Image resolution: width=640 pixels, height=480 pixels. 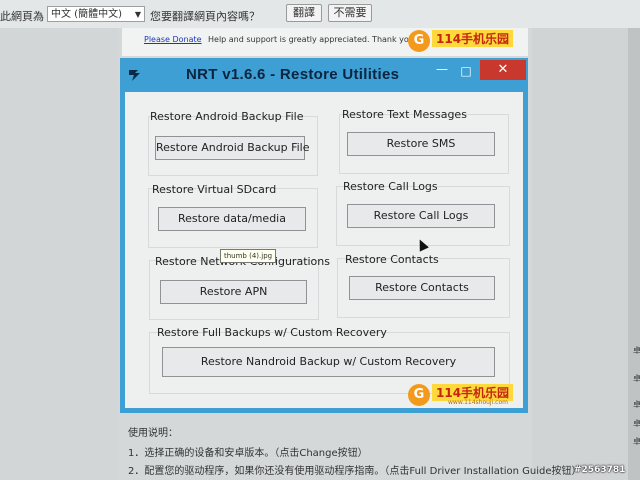 What do you see at coordinates (473, 38) in the screenshot?
I see `watermark-text: 114手机乐园` at bounding box center [473, 38].